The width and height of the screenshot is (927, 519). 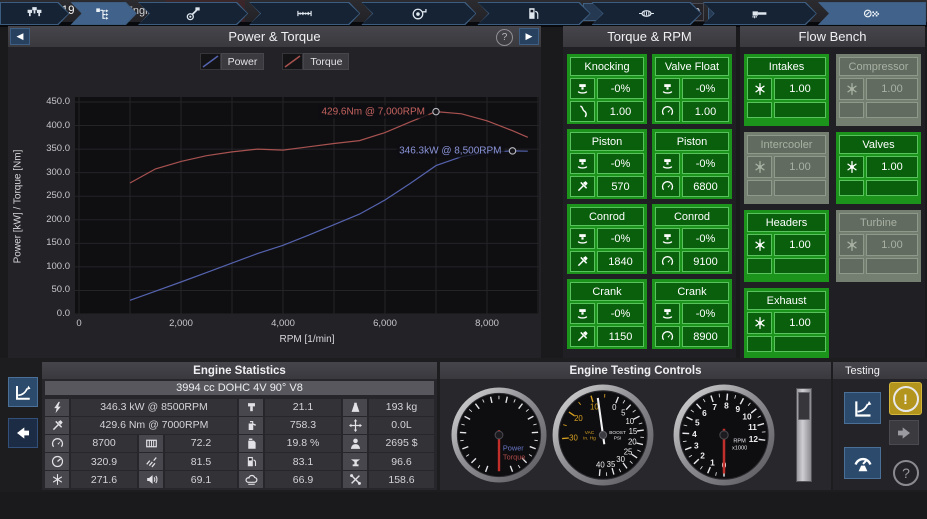 What do you see at coordinates (862, 408) in the screenshot?
I see `test-graph-button` at bounding box center [862, 408].